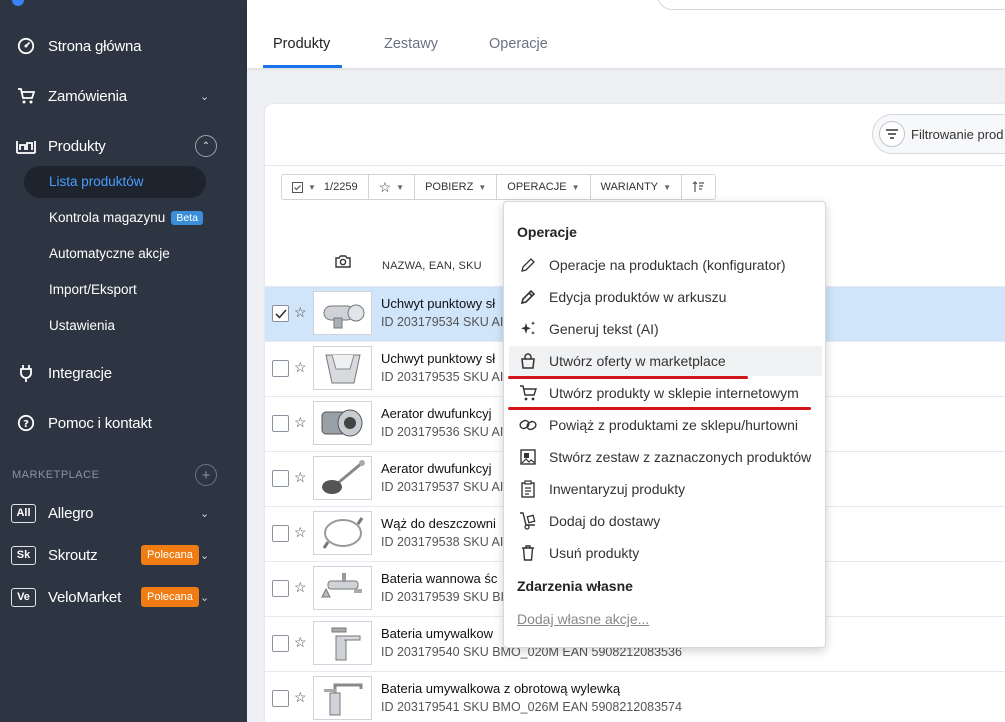 Image resolution: width=1005 pixels, height=722 pixels. I want to click on column-header-name: NAZWA, EAN, SKU, so click(432, 266).